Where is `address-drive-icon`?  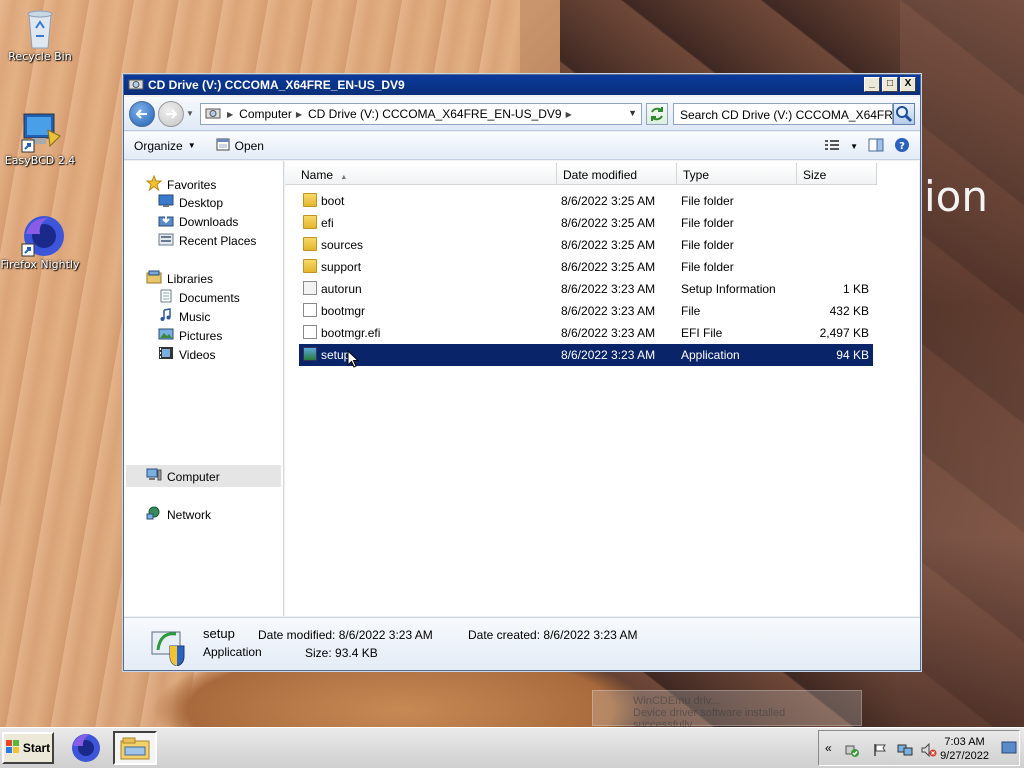 address-drive-icon is located at coordinates (213, 114).